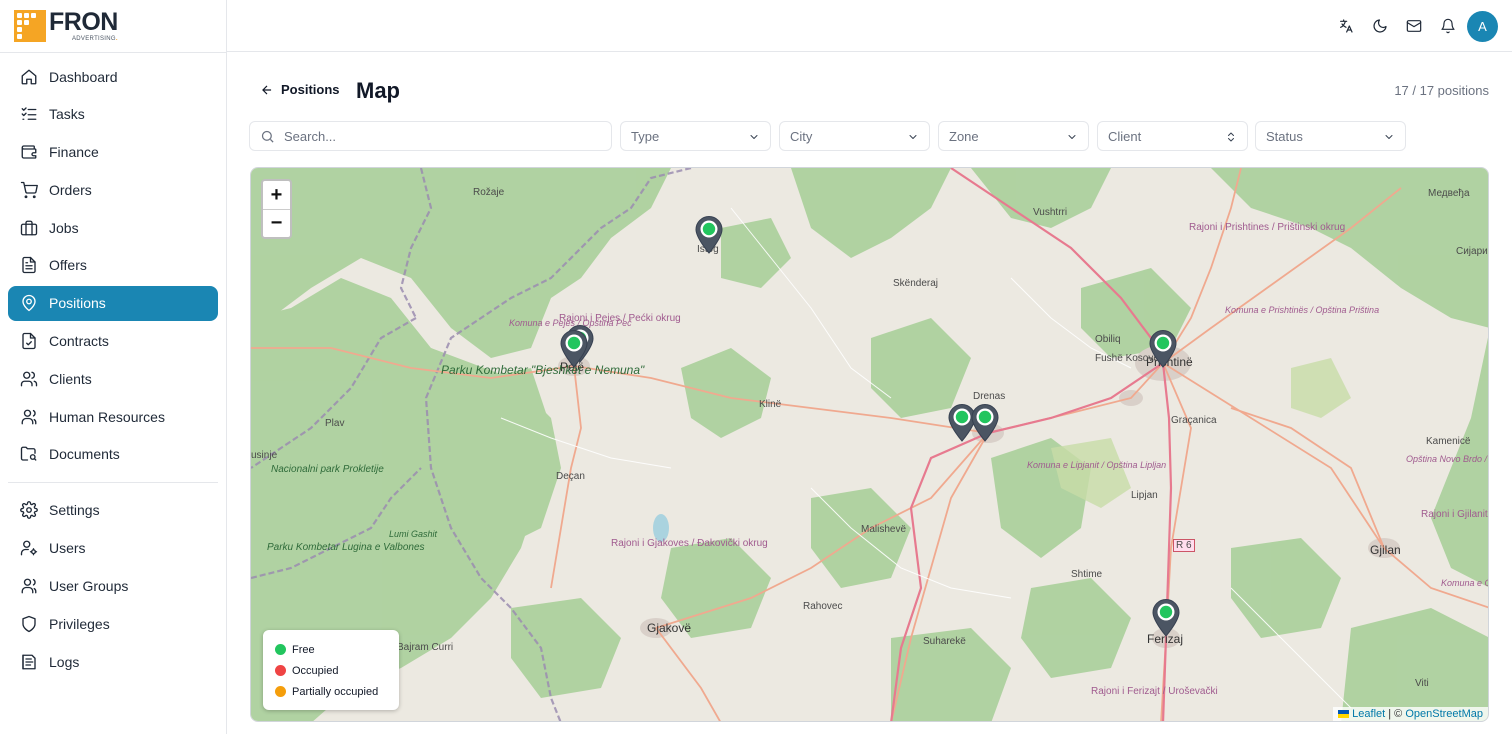  What do you see at coordinates (83, 22) in the screenshot?
I see `brand-name: FRON` at bounding box center [83, 22].